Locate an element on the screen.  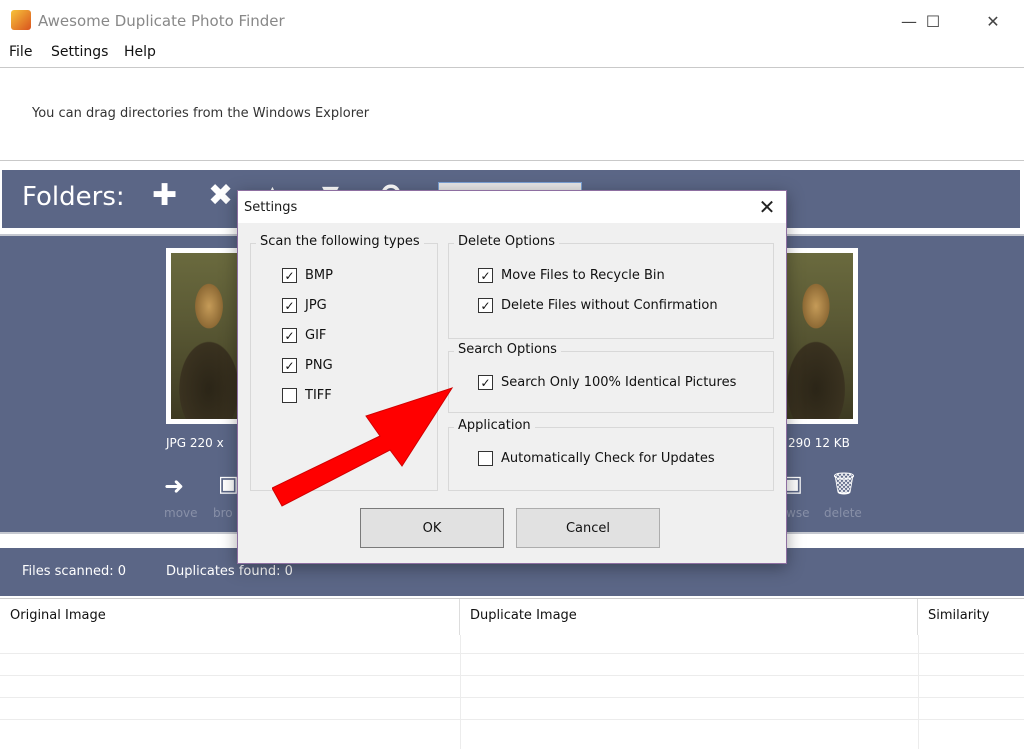
menu-help: Help is located at coordinates (140, 52).